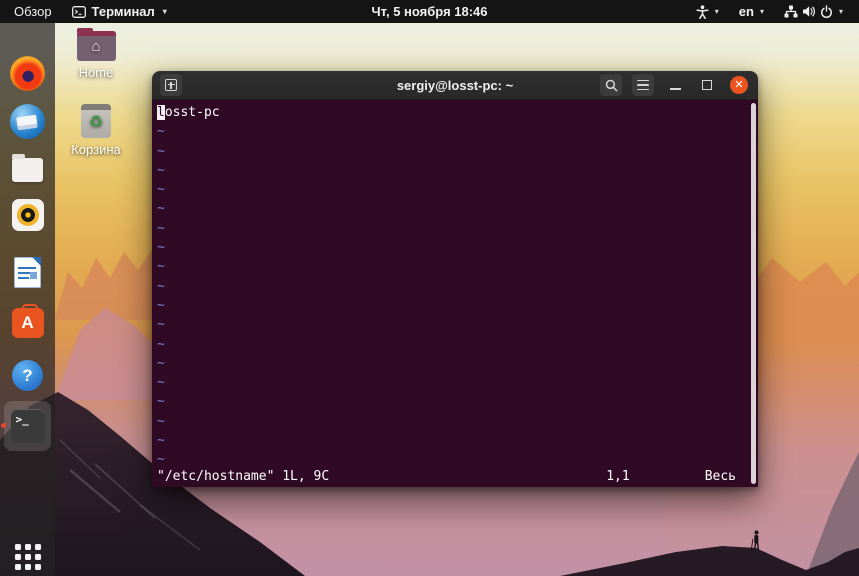 The height and width of the screenshot is (576, 859). I want to click on show-applications-button, so click(27, 557).